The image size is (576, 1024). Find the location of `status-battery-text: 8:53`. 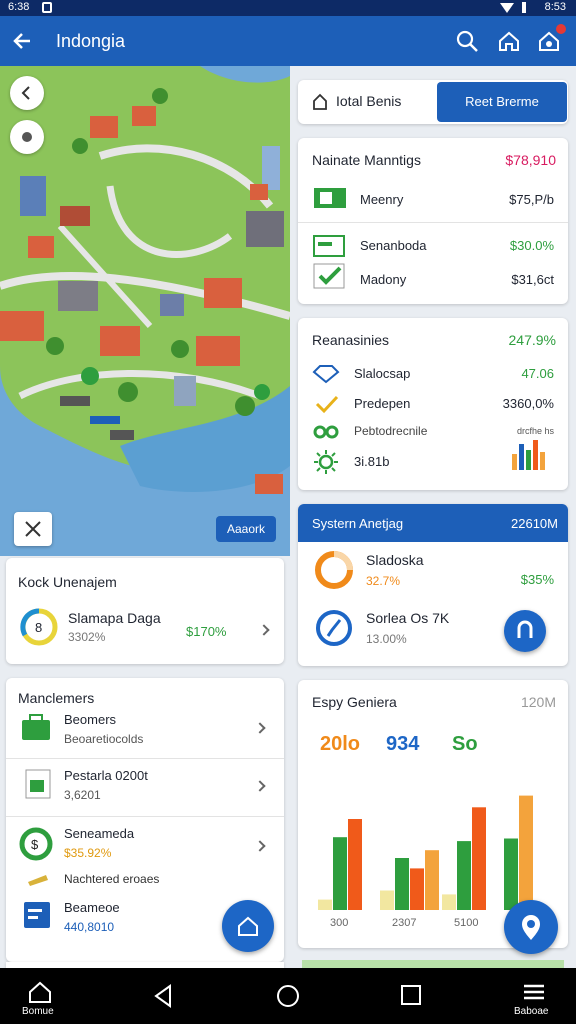

status-battery-text: 8:53 is located at coordinates (555, 7).